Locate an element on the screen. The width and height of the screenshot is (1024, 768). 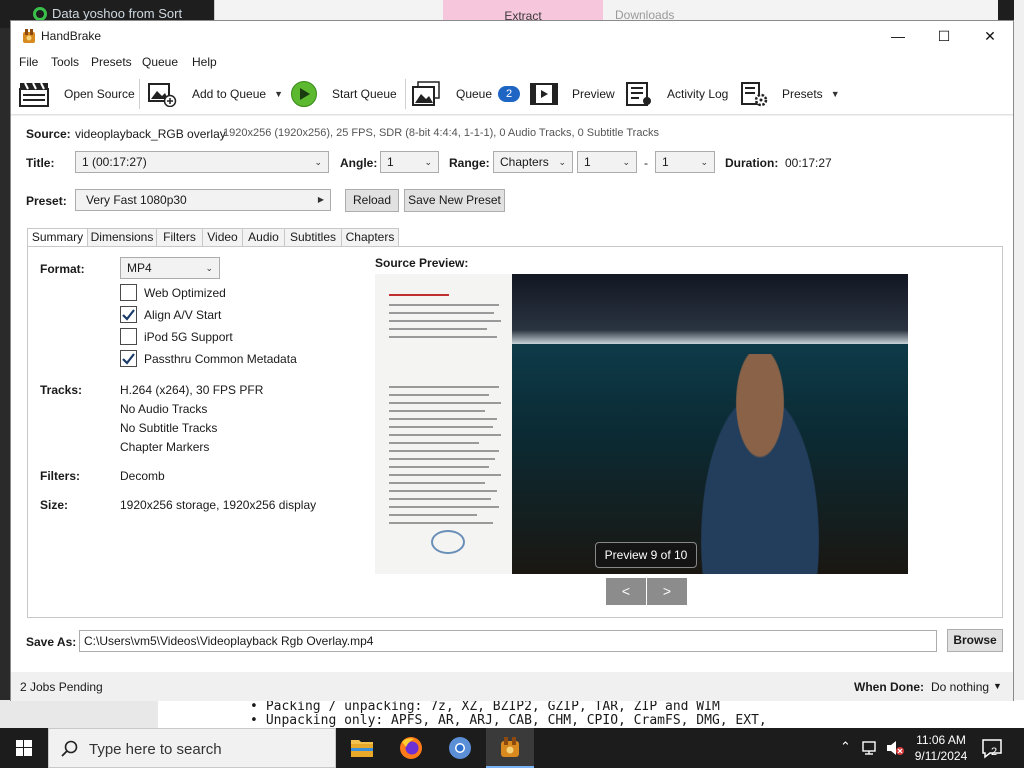
open-source-button: Open Source is located at coordinates (77, 94).